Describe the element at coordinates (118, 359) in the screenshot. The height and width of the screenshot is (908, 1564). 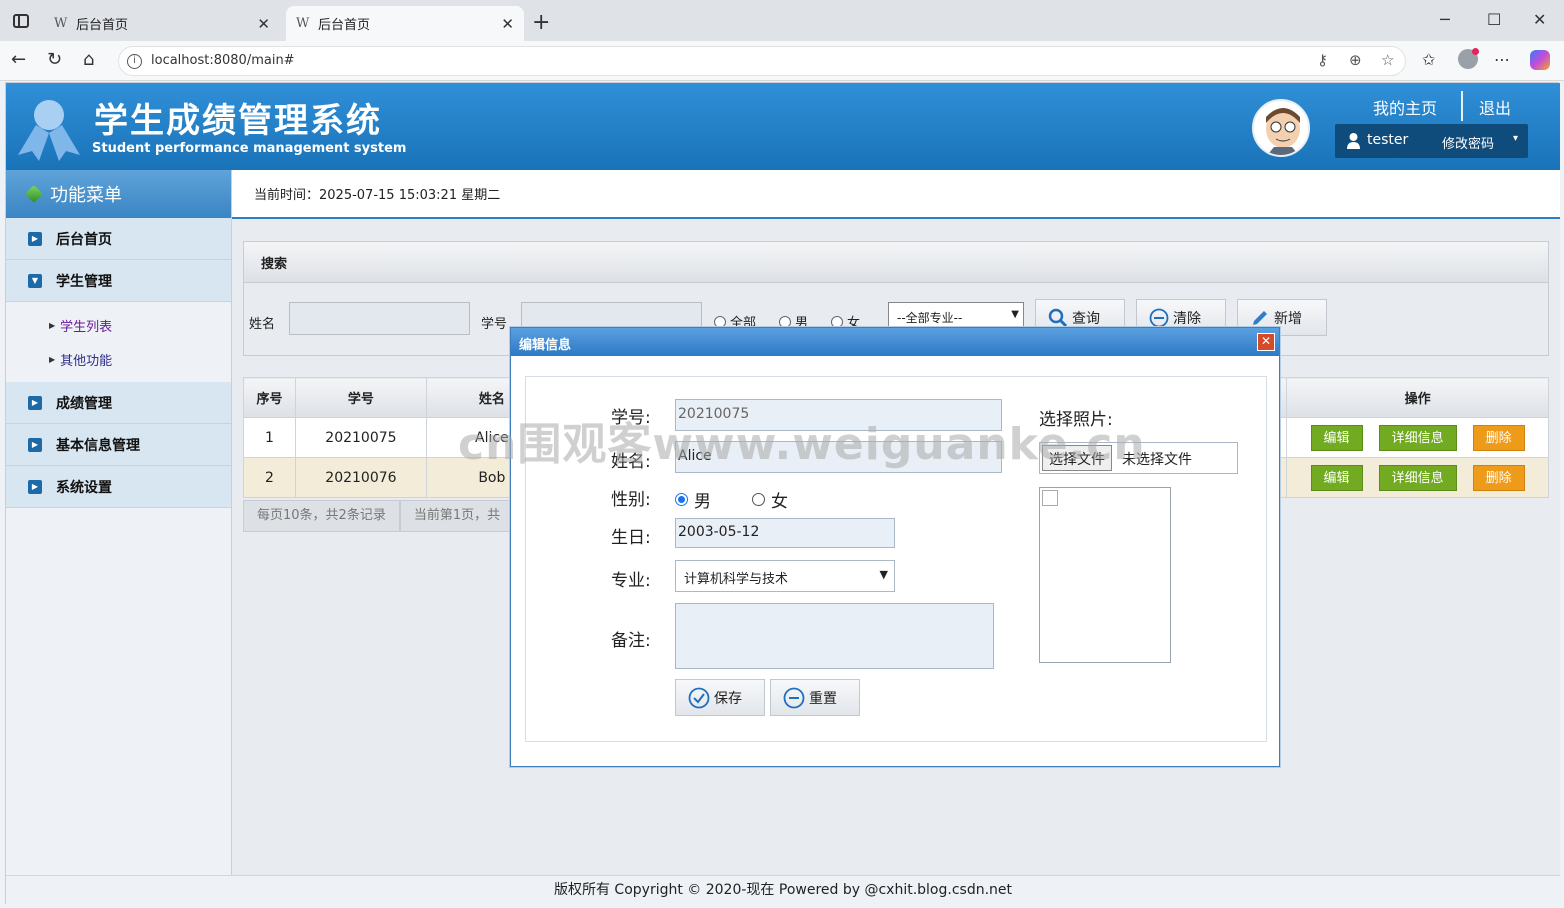
I see `sidebar-subitem-other: ▶ 其他功能` at that location.